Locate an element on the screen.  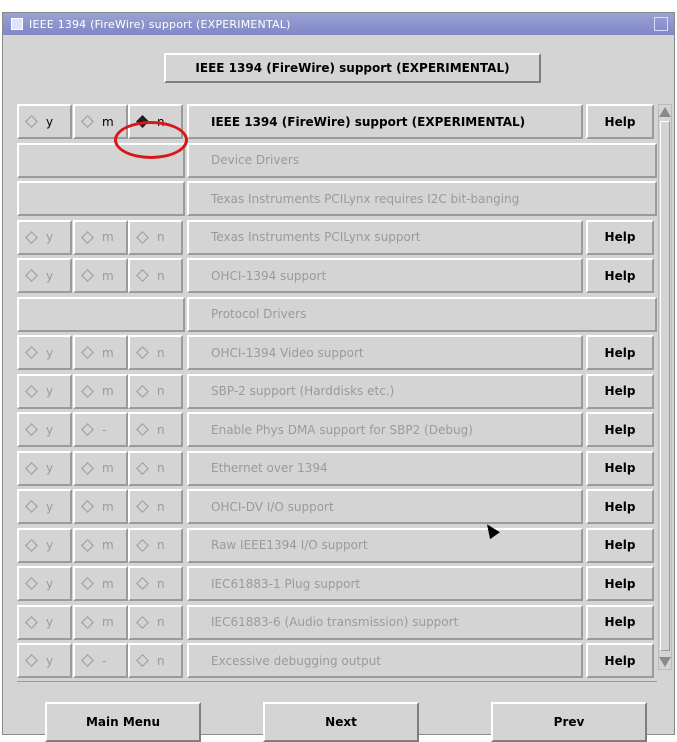
option-row: y m n OHCI-DV I/O support Help is located at coordinates (337, 506).